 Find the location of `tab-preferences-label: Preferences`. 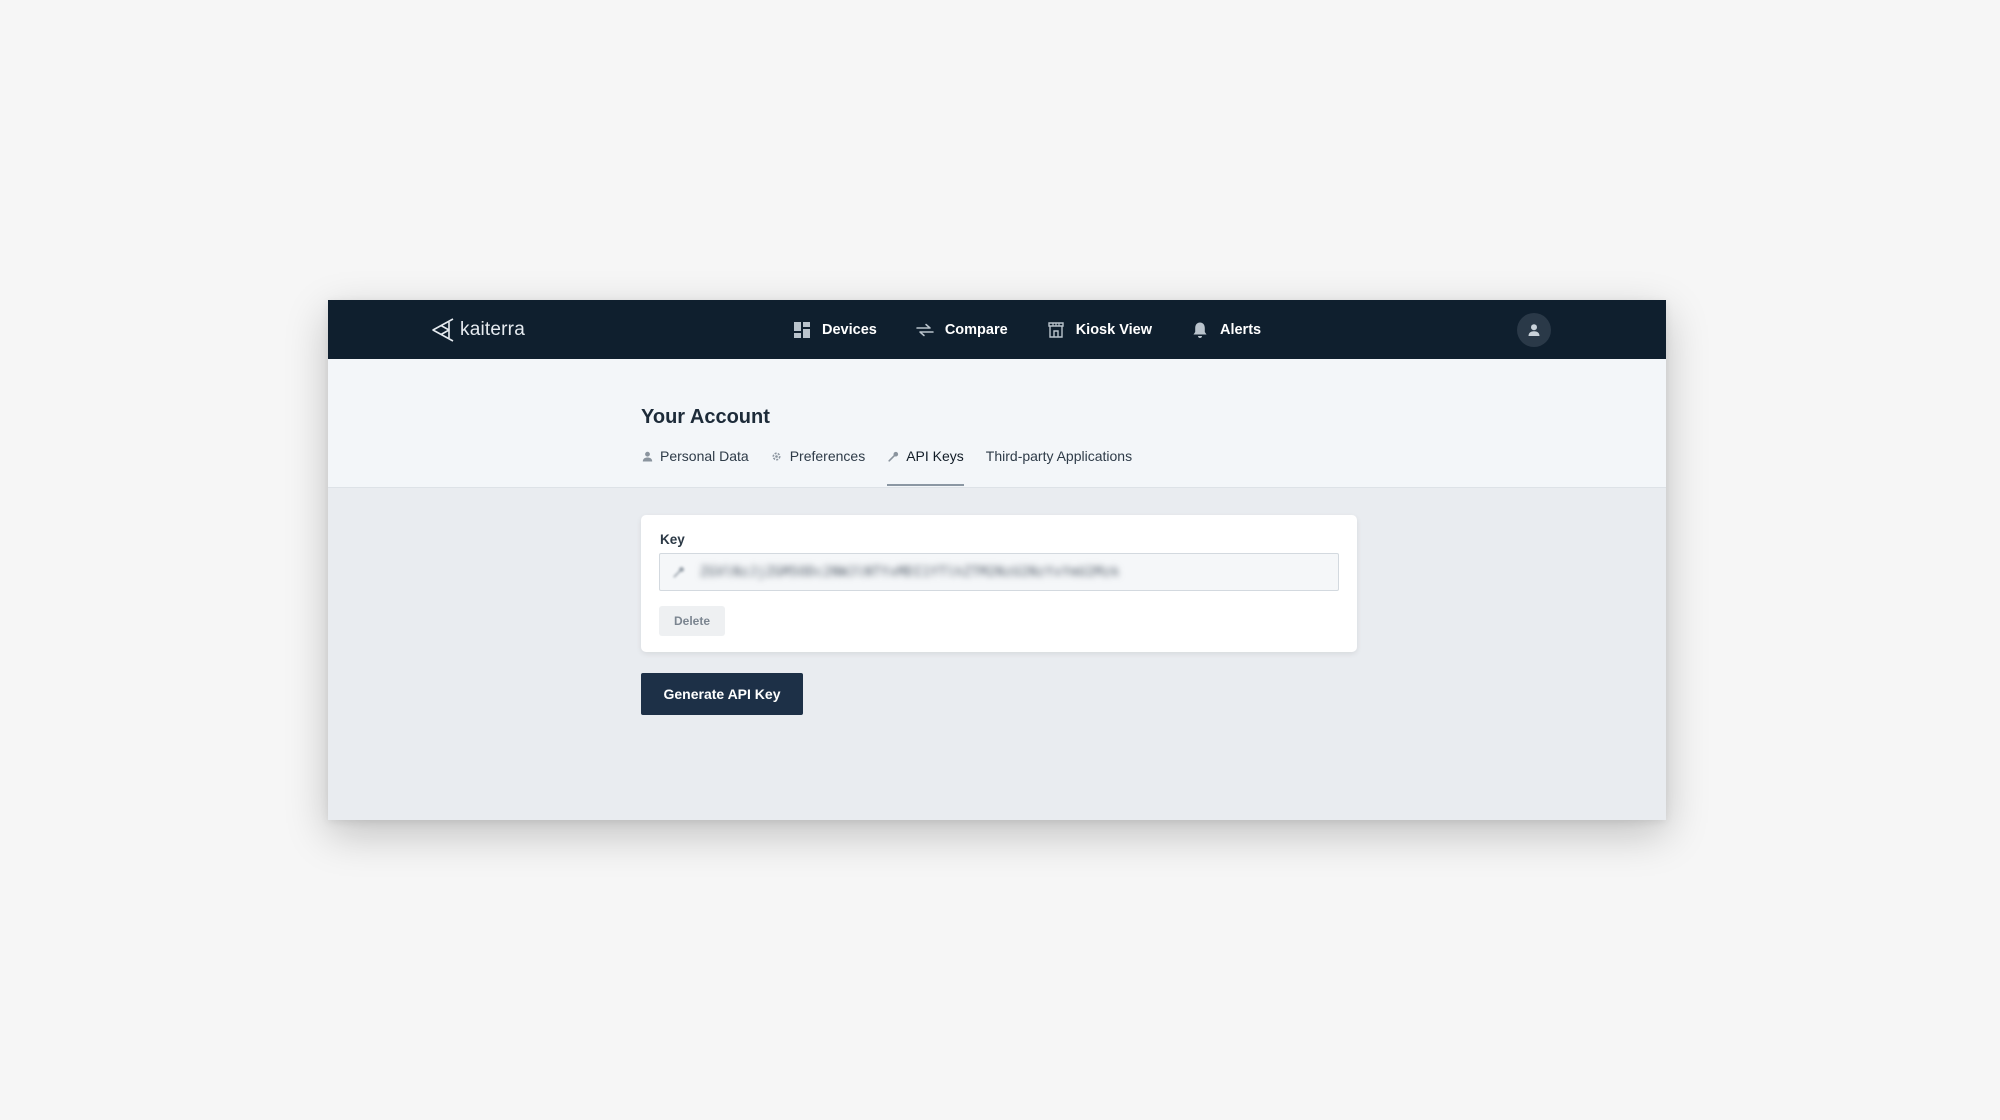

tab-preferences-label: Preferences is located at coordinates (827, 456).